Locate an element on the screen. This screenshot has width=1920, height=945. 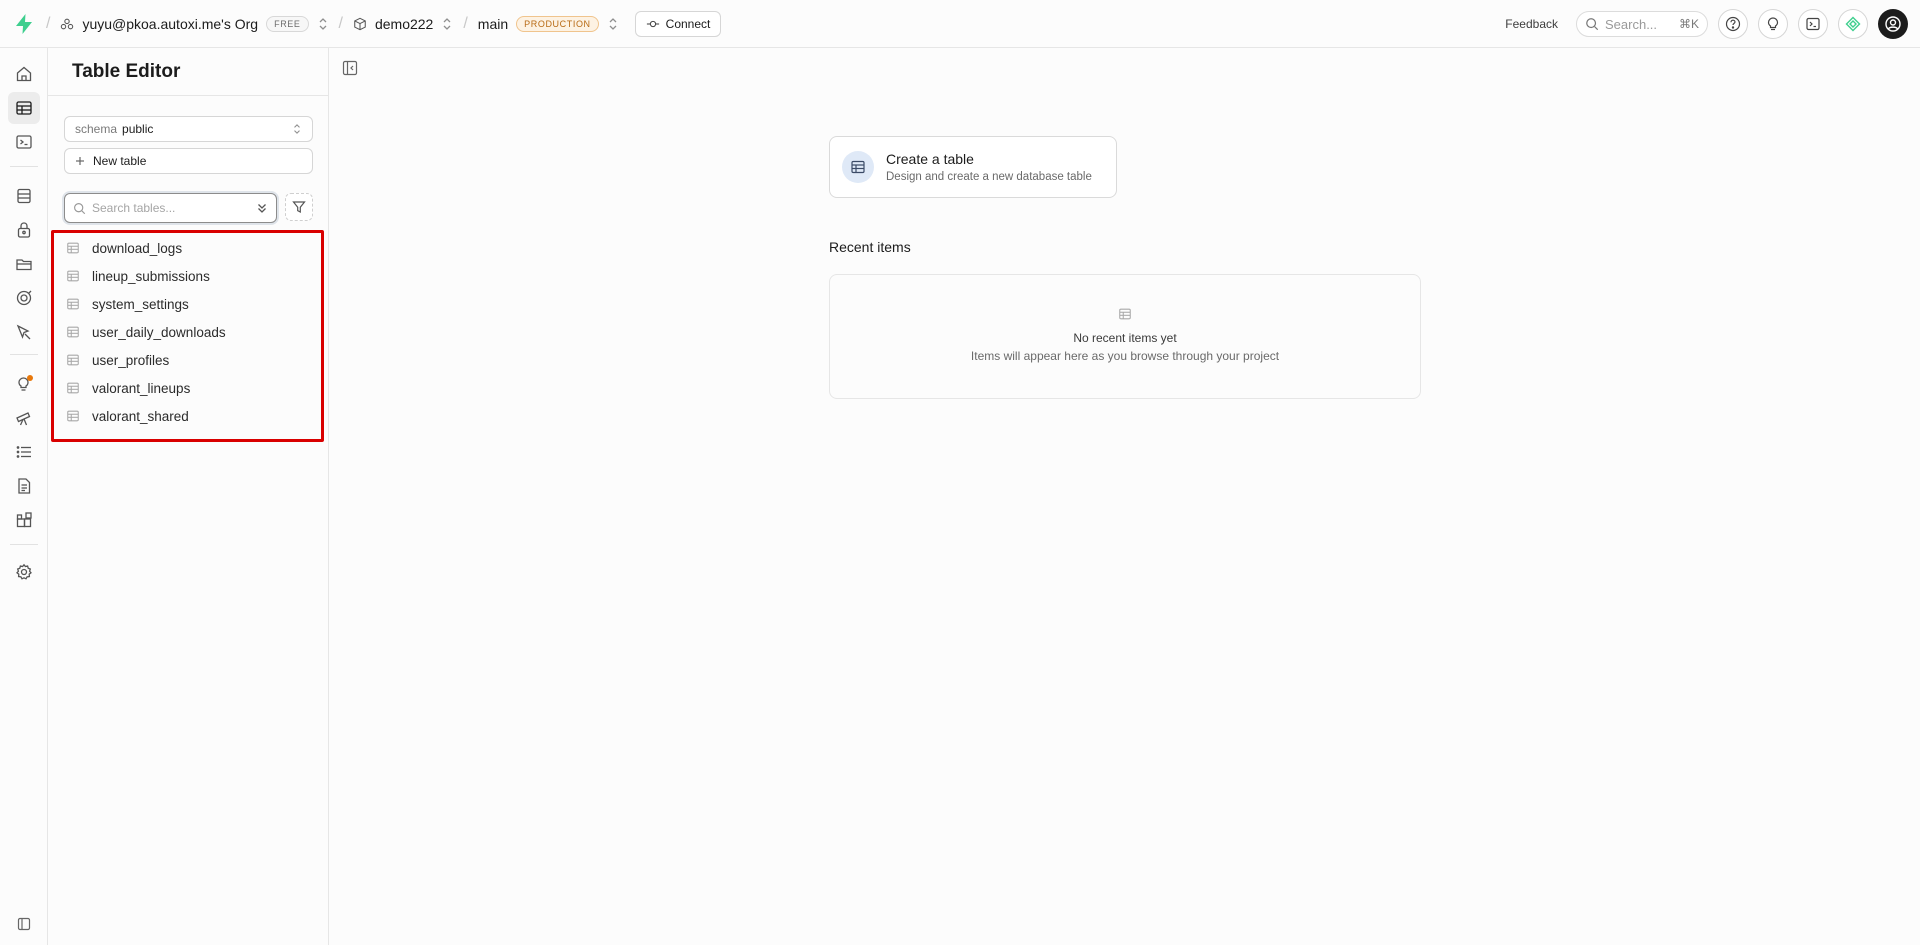
global-search-button: Search... ⌘K is located at coordinates (1642, 24).